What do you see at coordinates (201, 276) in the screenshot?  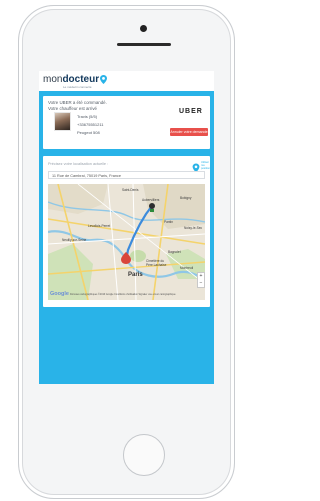 I see `zoom-in-button: +` at bounding box center [201, 276].